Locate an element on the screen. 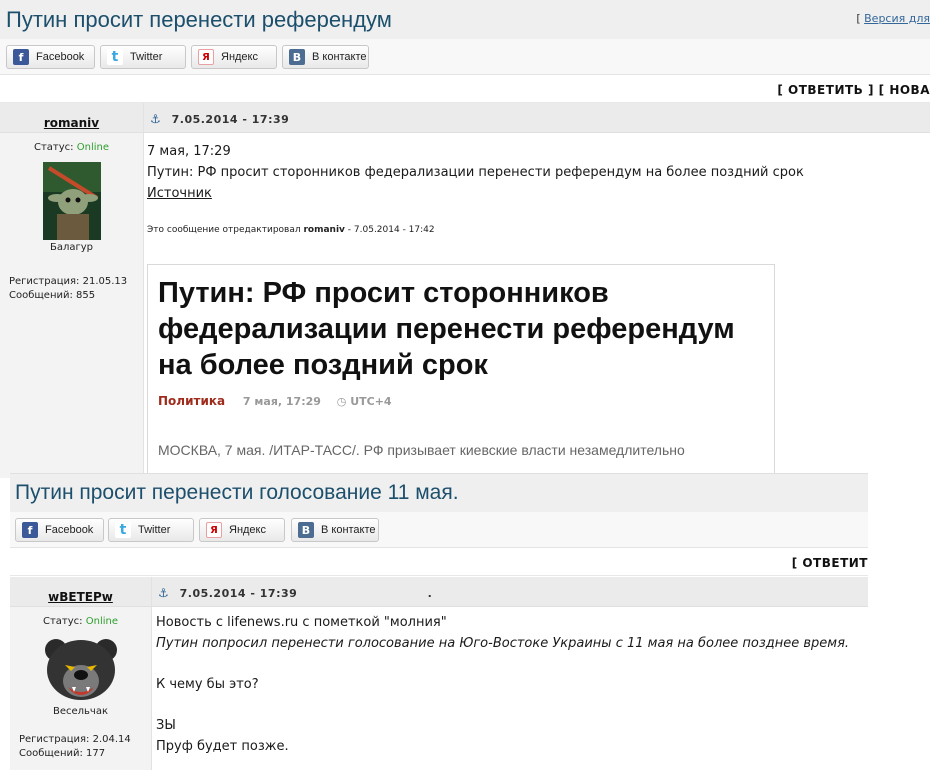 This screenshot has width=930, height=770. post-text-line: ЗЫ is located at coordinates (166, 725).